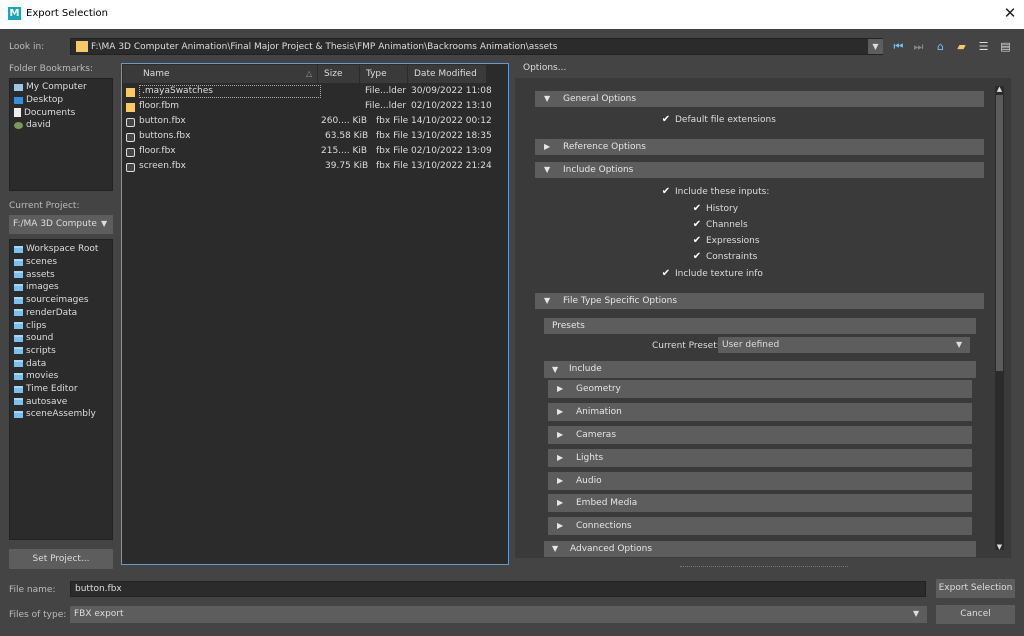  I want to click on bookmark-documents: Documents, so click(44, 112).